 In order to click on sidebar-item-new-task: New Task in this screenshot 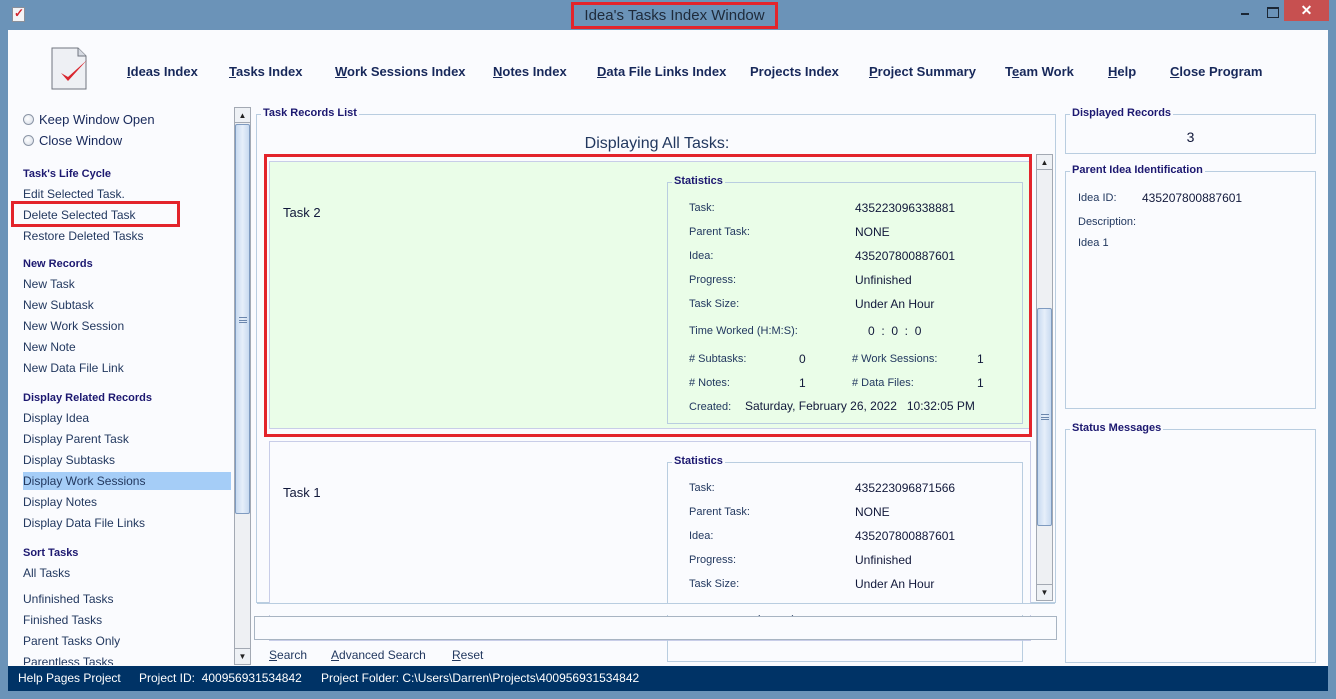, I will do `click(127, 284)`.